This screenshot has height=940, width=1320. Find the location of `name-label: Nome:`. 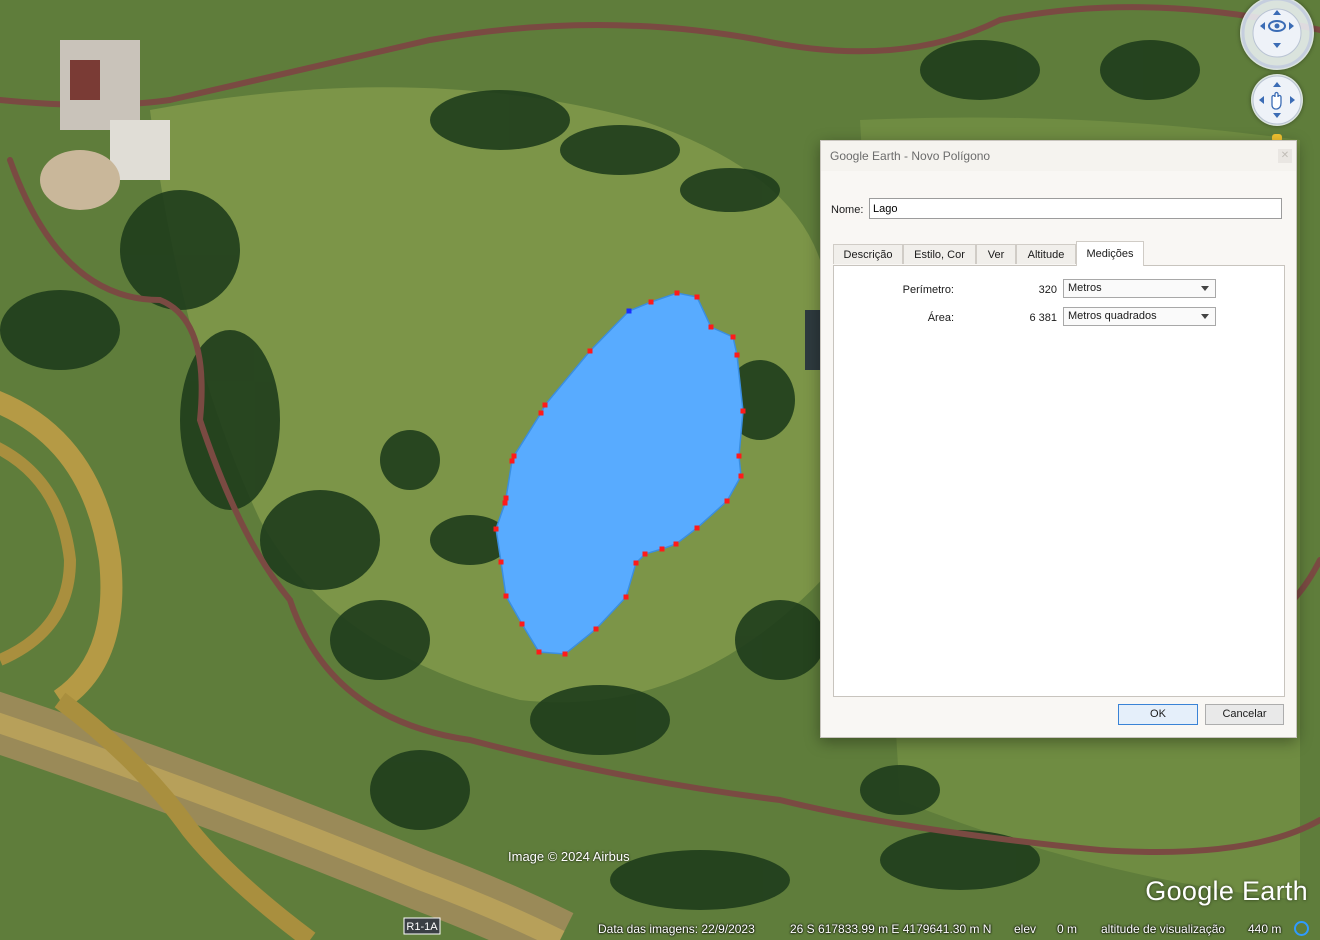

name-label: Nome: is located at coordinates (847, 210).